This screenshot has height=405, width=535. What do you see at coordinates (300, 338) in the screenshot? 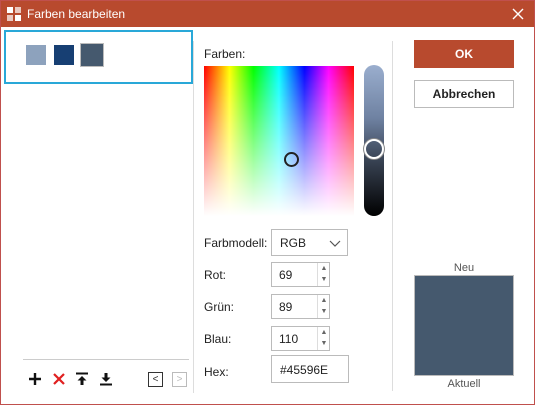
I see `blue-stepper: 110 ▲ ▼` at bounding box center [300, 338].